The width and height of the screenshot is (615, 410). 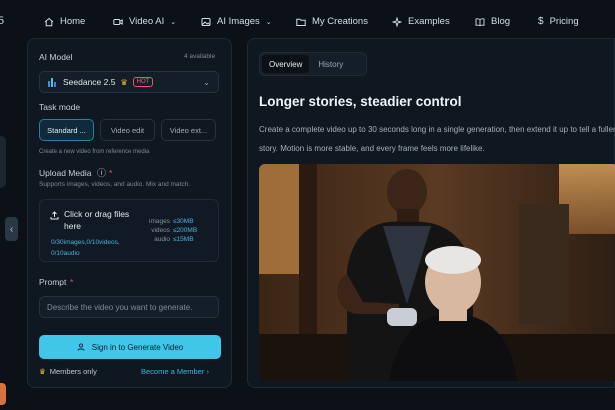 I want to click on user-icon, so click(x=81, y=347).